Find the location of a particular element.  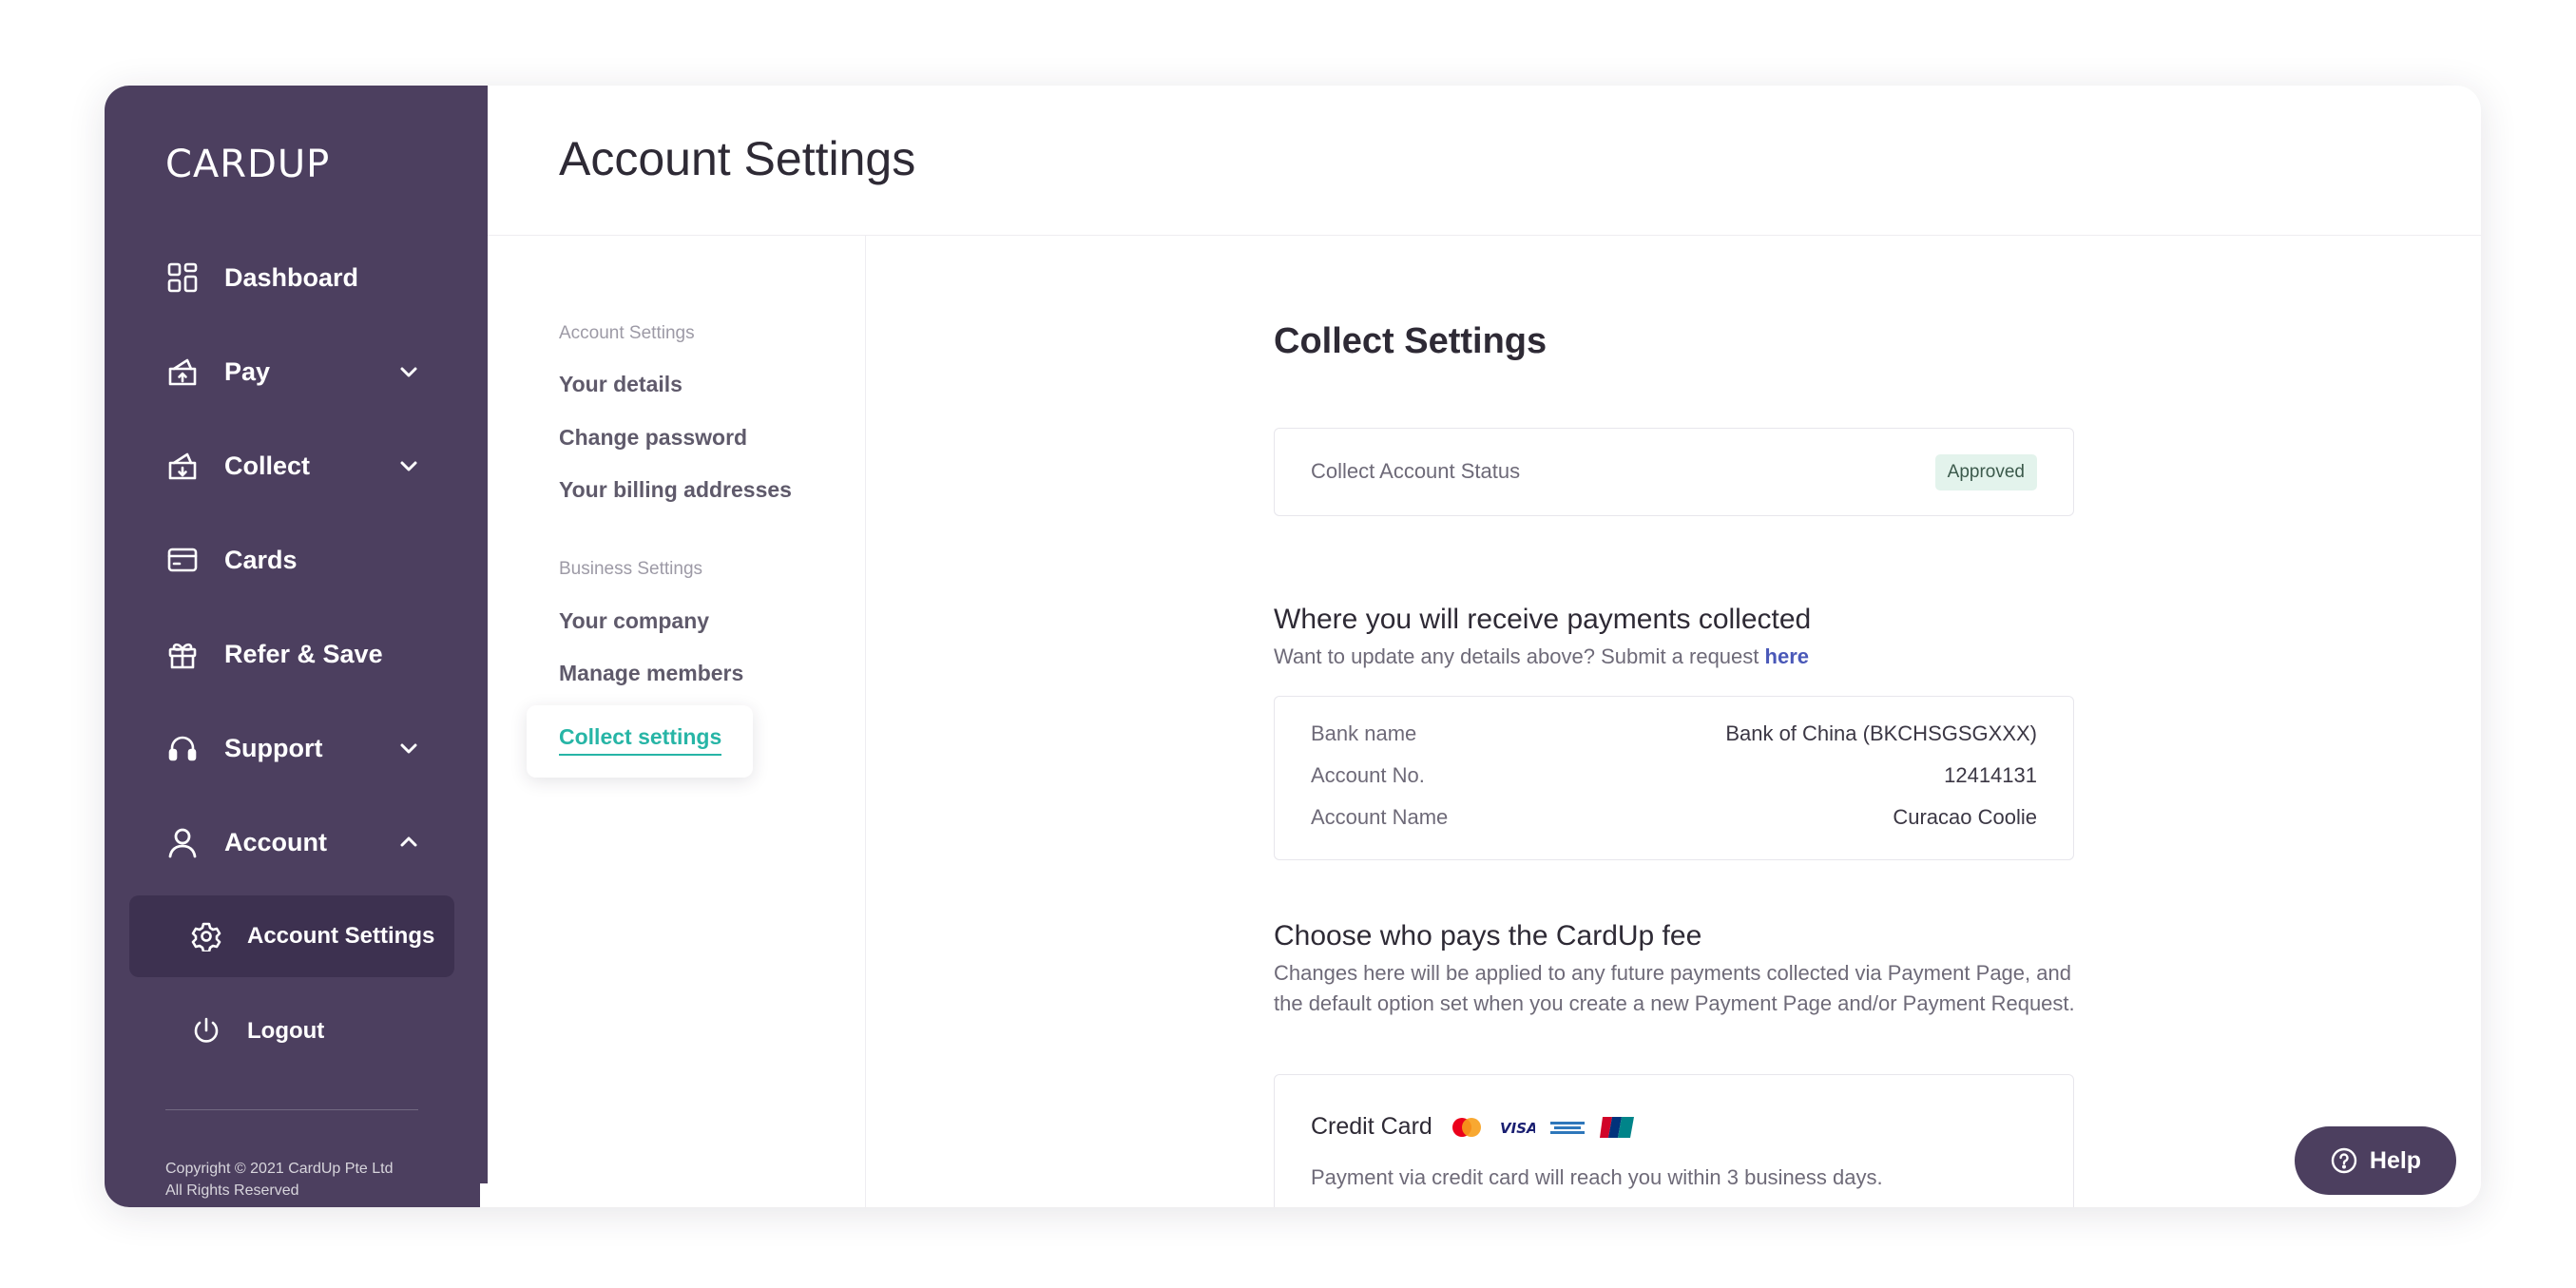

gear-icon is located at coordinates (206, 936).